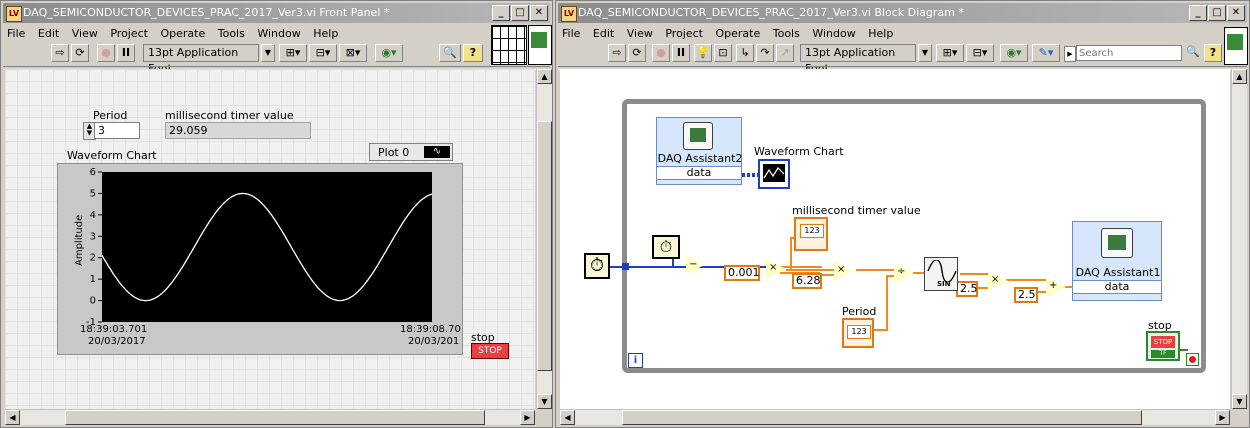 The width and height of the screenshot is (1250, 428). I want to click on search-input, so click(1129, 53).